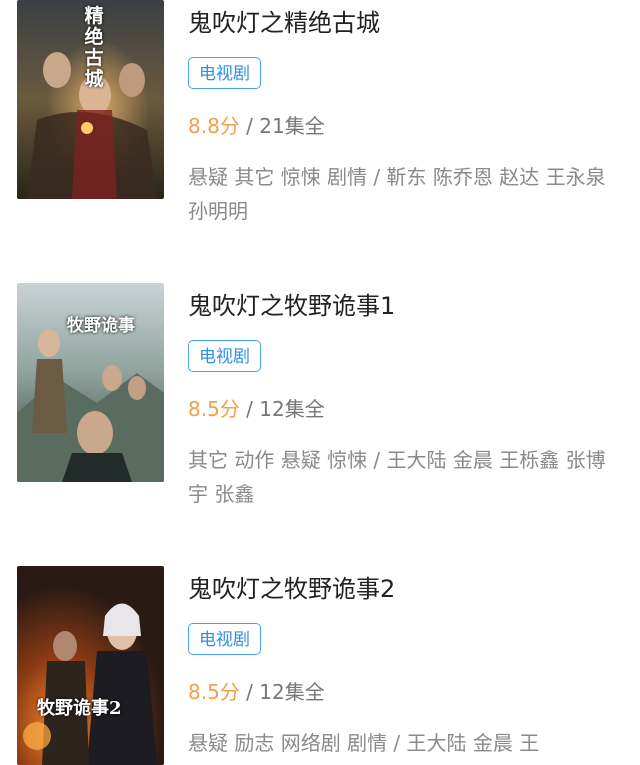 The height and width of the screenshot is (765, 640). What do you see at coordinates (90, 99) in the screenshot?
I see `poster-image: 精绝古城` at bounding box center [90, 99].